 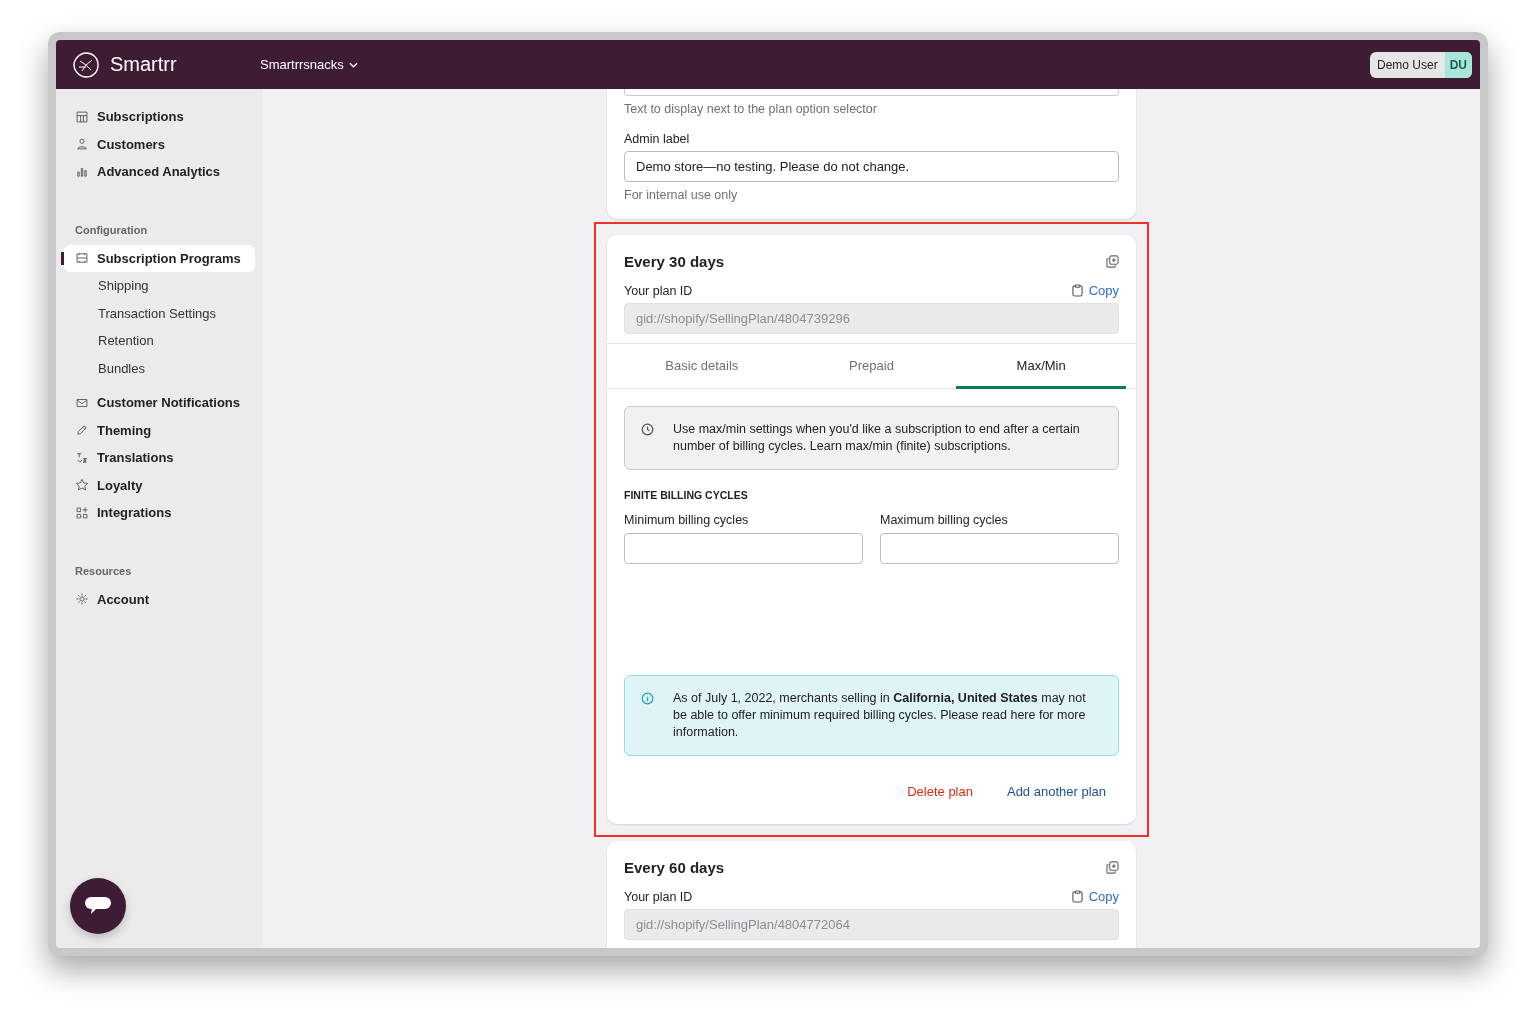 I want to click on sidebar-subitem: Bundles, so click(x=159, y=368).